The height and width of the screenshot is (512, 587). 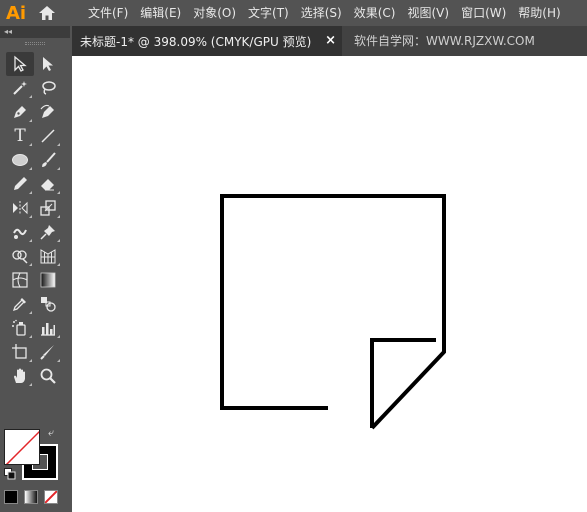 I want to click on tools-panel: ◂◂ T ⤶, so click(x=35, y=269).